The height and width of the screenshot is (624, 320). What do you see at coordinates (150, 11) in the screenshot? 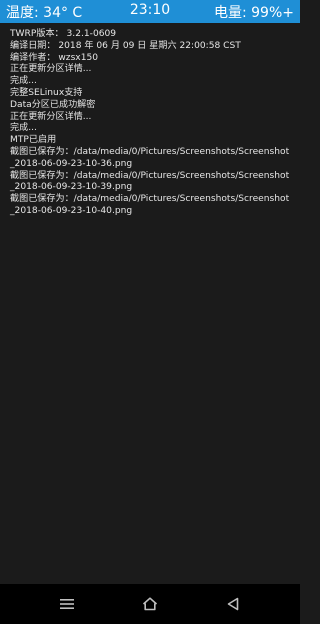
I see `status-bar: 温度: 34° C 23:10 电量: 99%+` at bounding box center [150, 11].